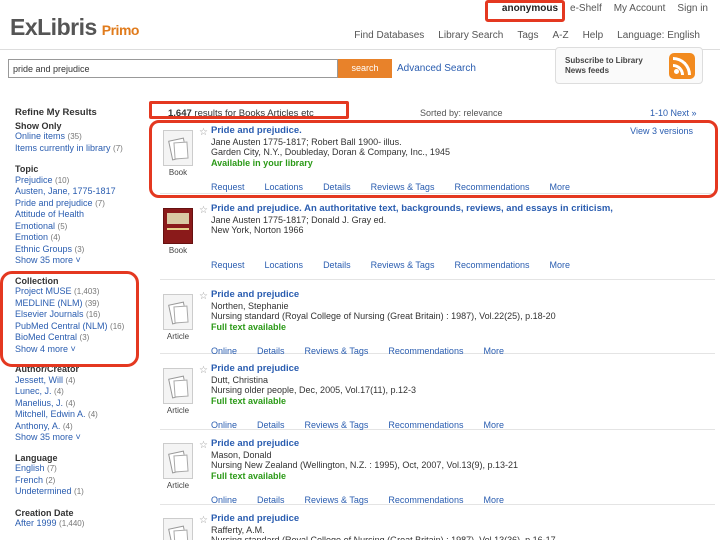  Describe the element at coordinates (389, 35) in the screenshot. I see `nav-link: Find Databases` at that location.